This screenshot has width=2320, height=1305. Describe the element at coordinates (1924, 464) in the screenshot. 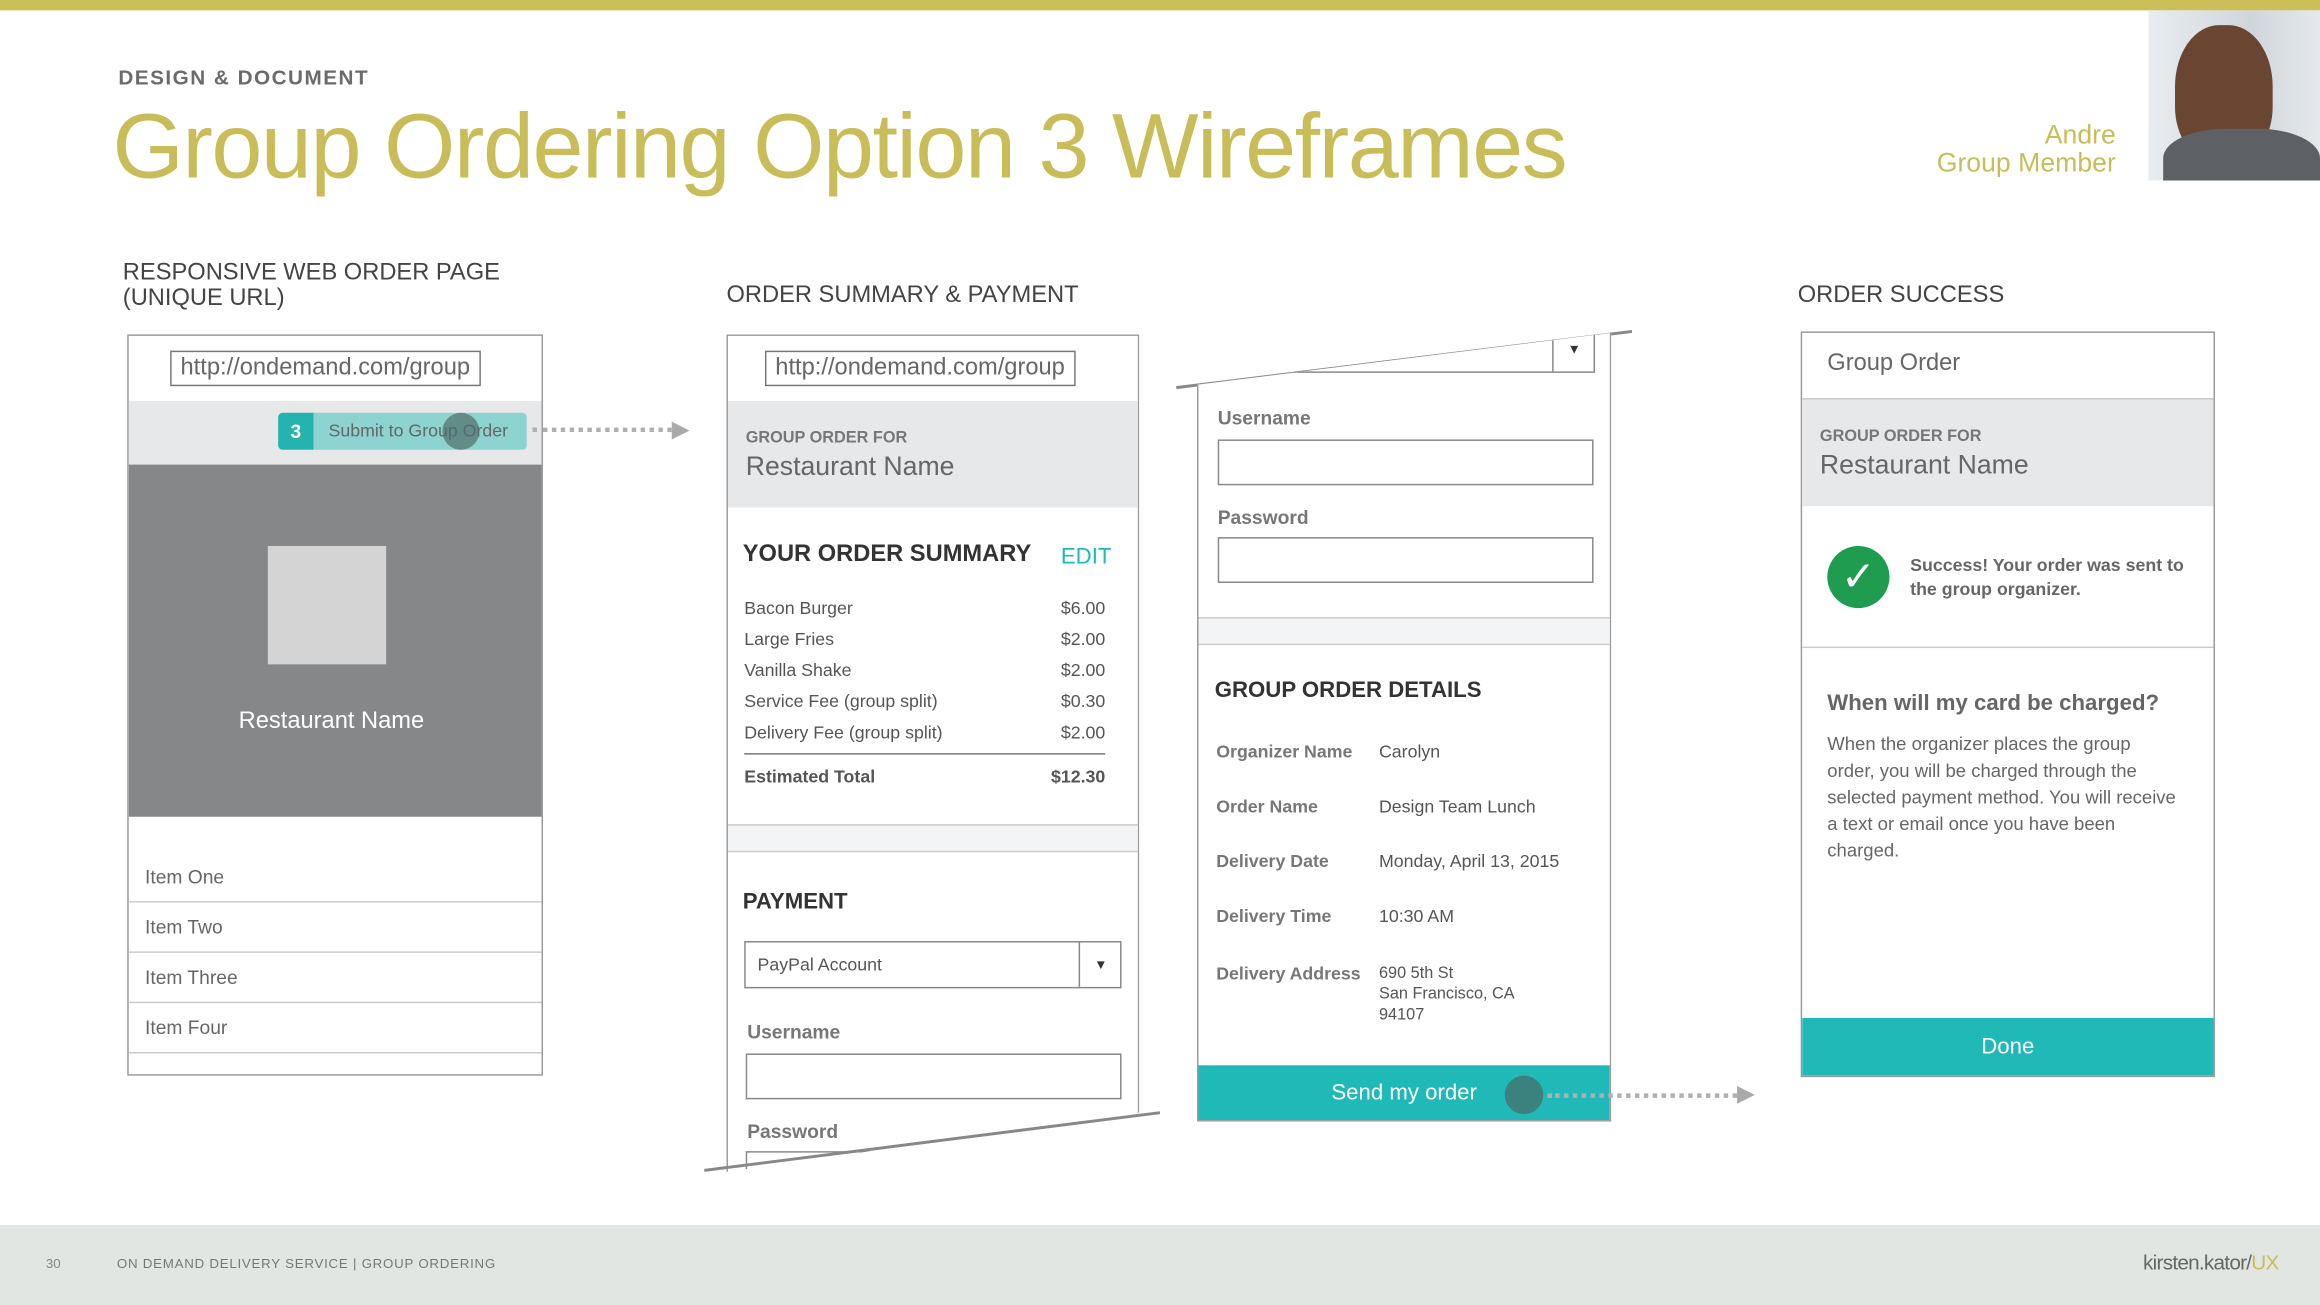

I see `restaurant-name: Restaurant Name` at that location.